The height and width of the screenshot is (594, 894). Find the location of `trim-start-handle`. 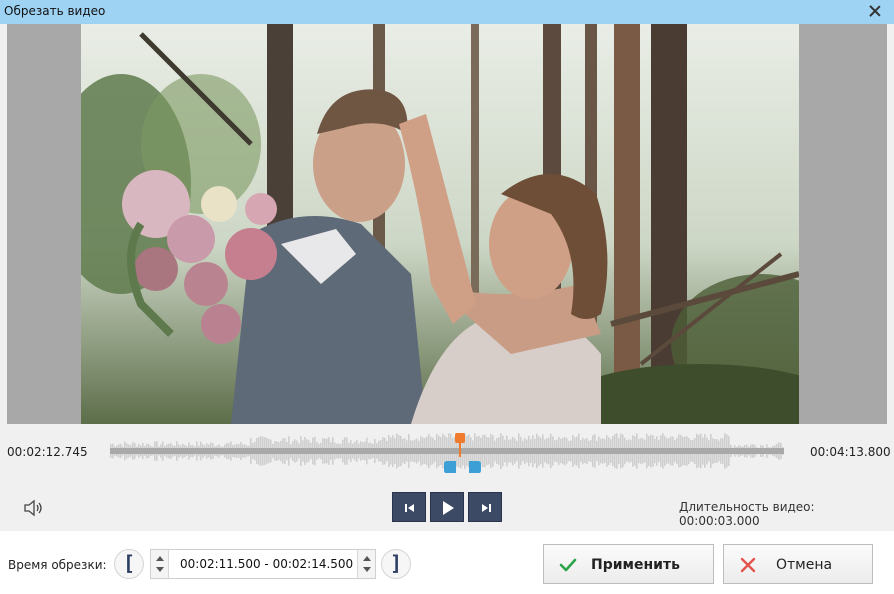

trim-start-handle is located at coordinates (450, 463).